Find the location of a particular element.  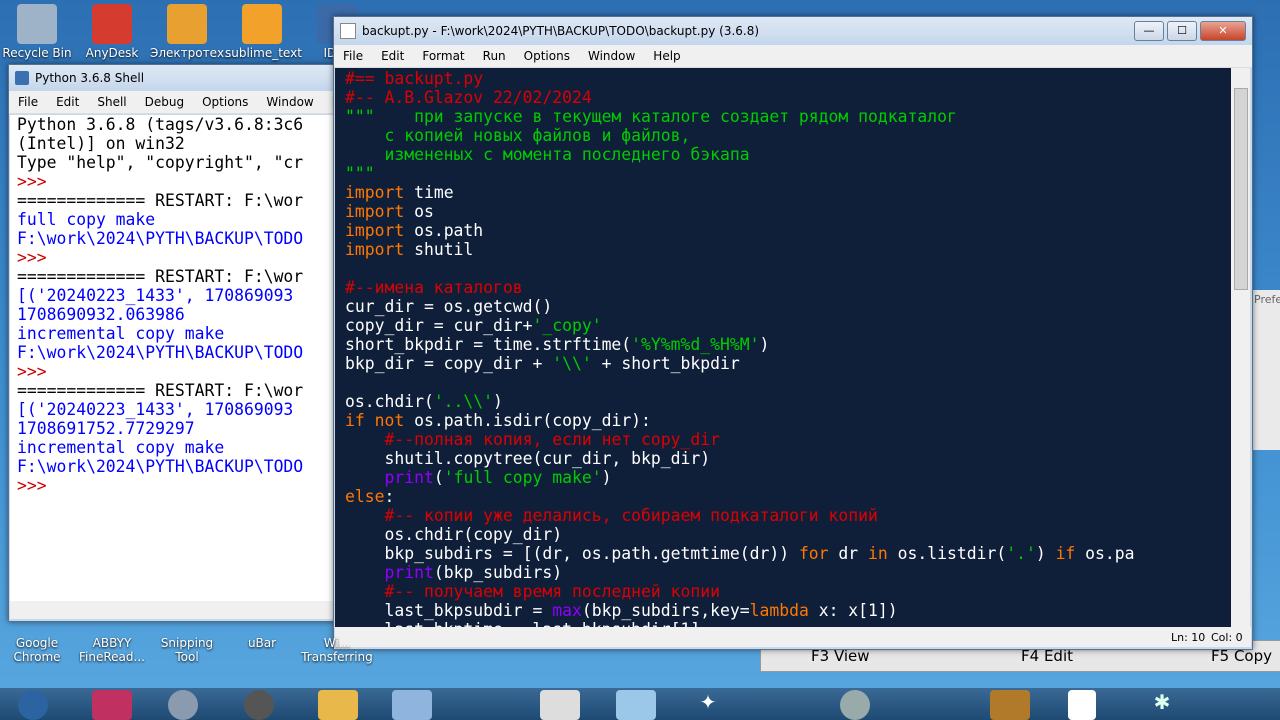

shell-line: >>> is located at coordinates (32, 485).